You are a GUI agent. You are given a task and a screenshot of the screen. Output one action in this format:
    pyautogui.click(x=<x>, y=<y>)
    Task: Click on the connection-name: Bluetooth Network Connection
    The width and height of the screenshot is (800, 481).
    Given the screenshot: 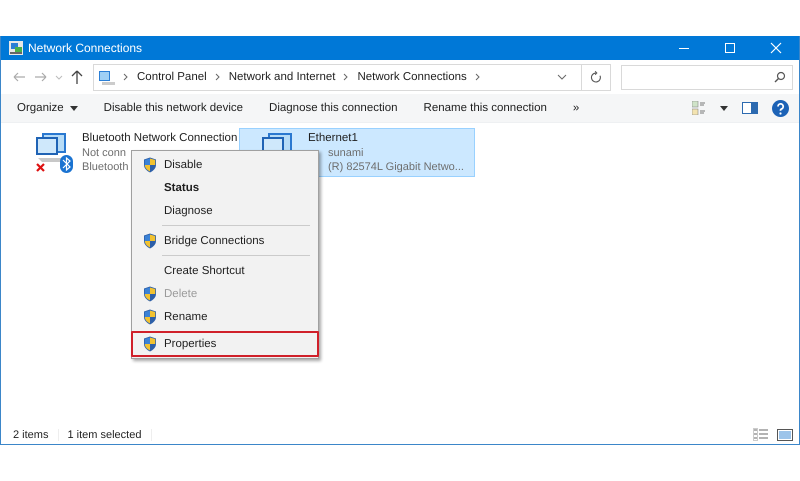 What is the action you would take?
    pyautogui.click(x=160, y=138)
    